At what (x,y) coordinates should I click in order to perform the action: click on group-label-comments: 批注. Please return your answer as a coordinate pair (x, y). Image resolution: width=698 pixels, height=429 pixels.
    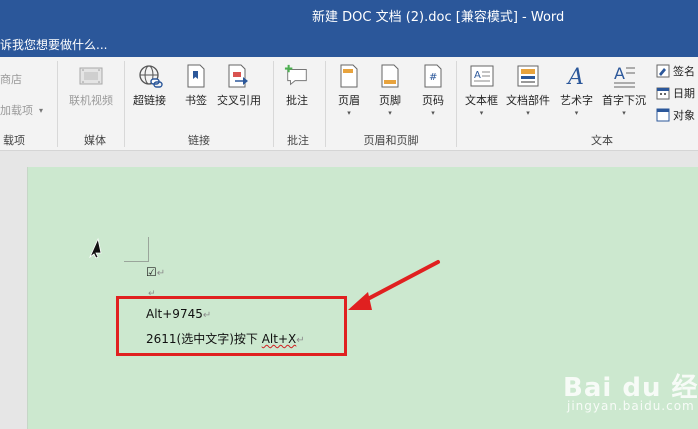
    Looking at the image, I should click on (298, 140).